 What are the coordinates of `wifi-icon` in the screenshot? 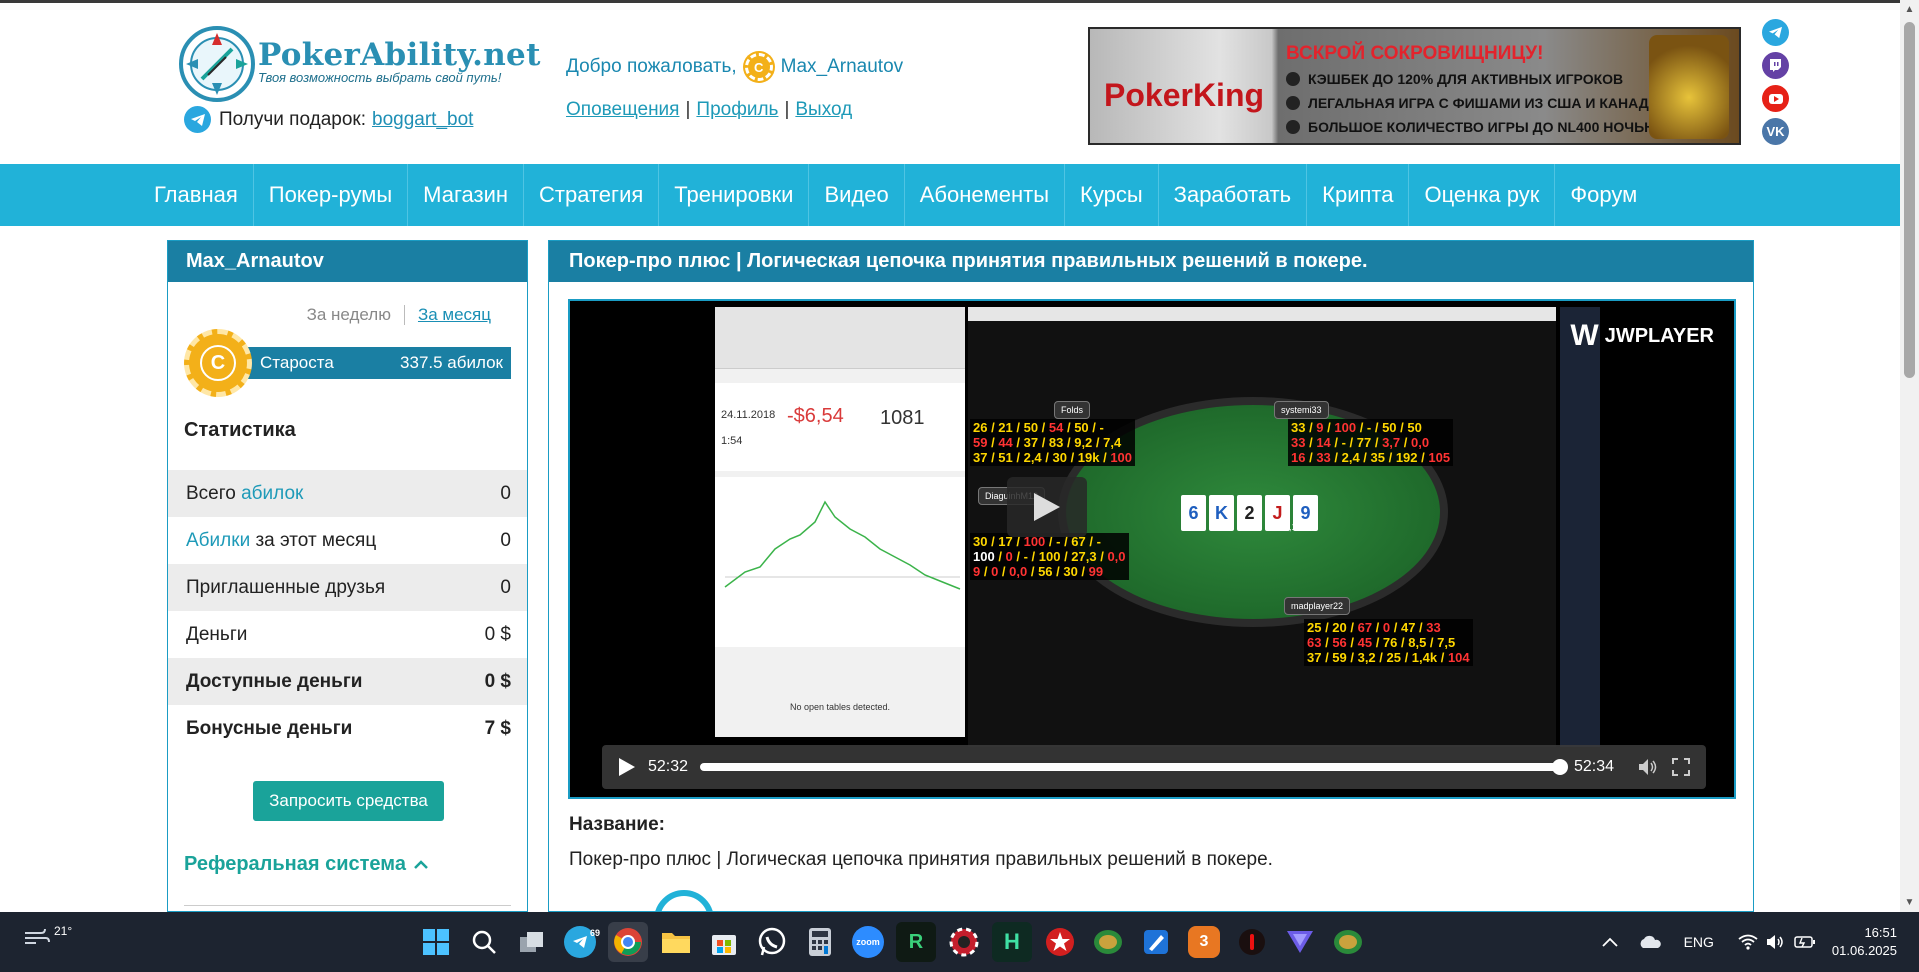 It's located at (1748, 942).